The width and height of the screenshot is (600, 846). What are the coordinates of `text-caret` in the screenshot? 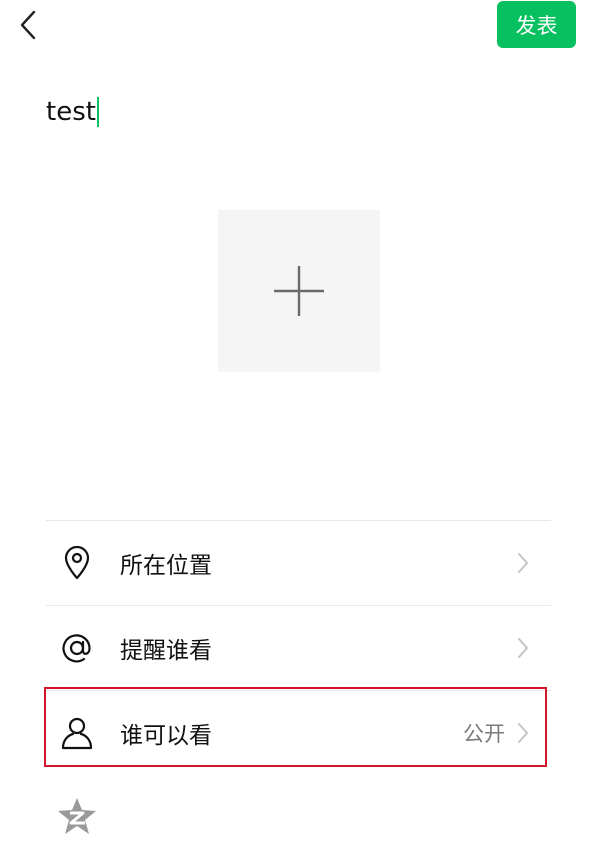 It's located at (97, 112).